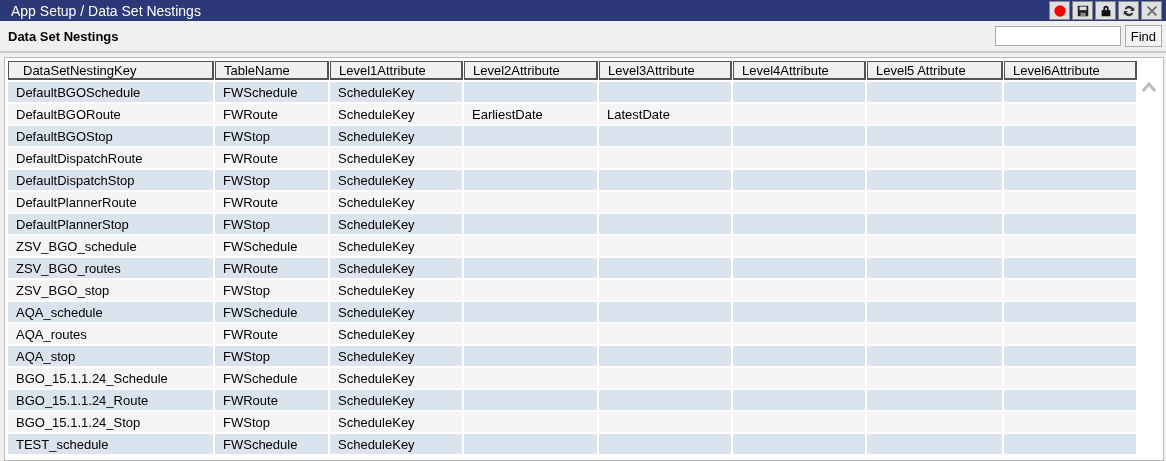 The image size is (1166, 461). What do you see at coordinates (110, 312) in the screenshot?
I see `table-cell: AQA_schedule` at bounding box center [110, 312].